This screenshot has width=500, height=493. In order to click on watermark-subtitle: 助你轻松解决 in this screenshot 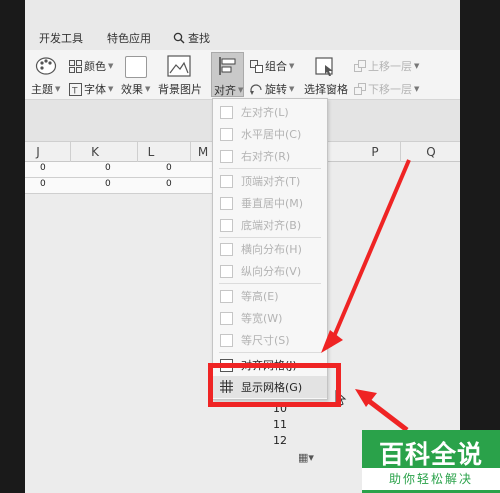, I will do `click(431, 479)`.